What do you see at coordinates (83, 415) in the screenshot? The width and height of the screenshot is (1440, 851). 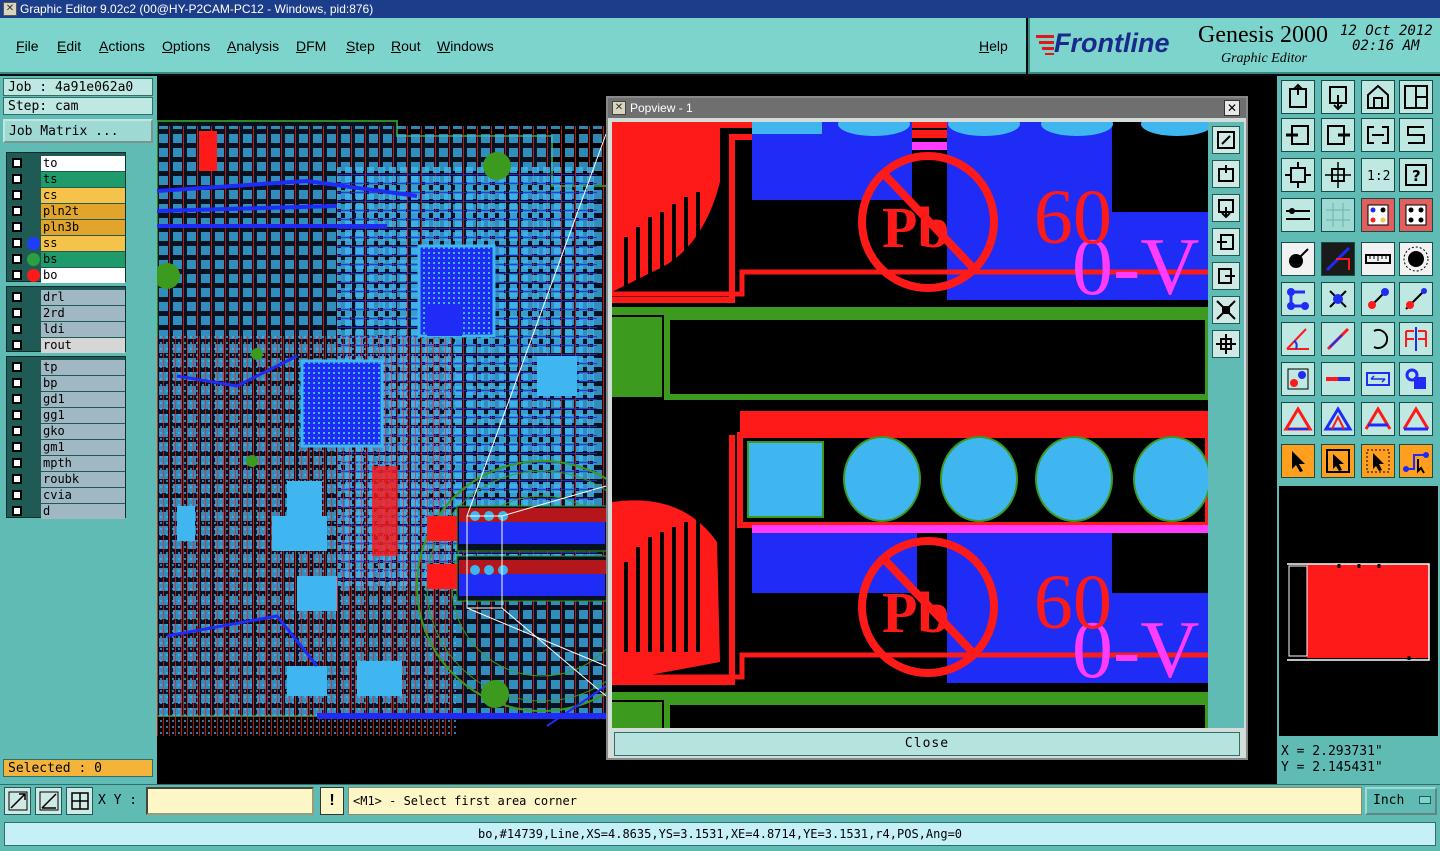 I see `layer-name: gg1` at bounding box center [83, 415].